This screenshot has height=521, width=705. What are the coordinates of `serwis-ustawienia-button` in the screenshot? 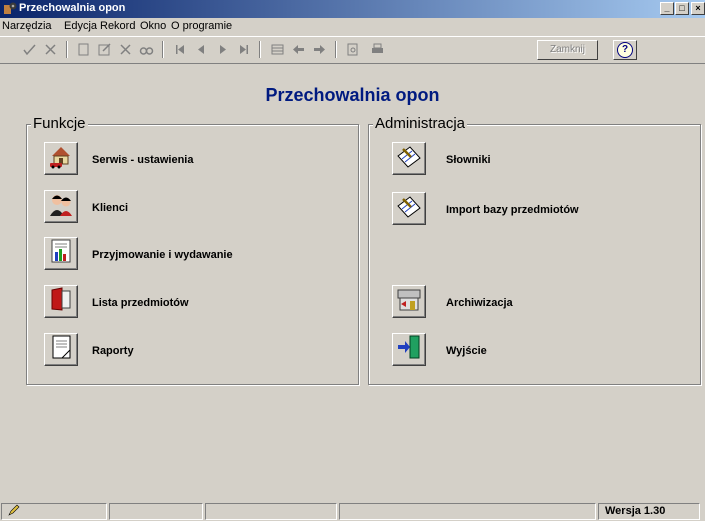 It's located at (61, 158).